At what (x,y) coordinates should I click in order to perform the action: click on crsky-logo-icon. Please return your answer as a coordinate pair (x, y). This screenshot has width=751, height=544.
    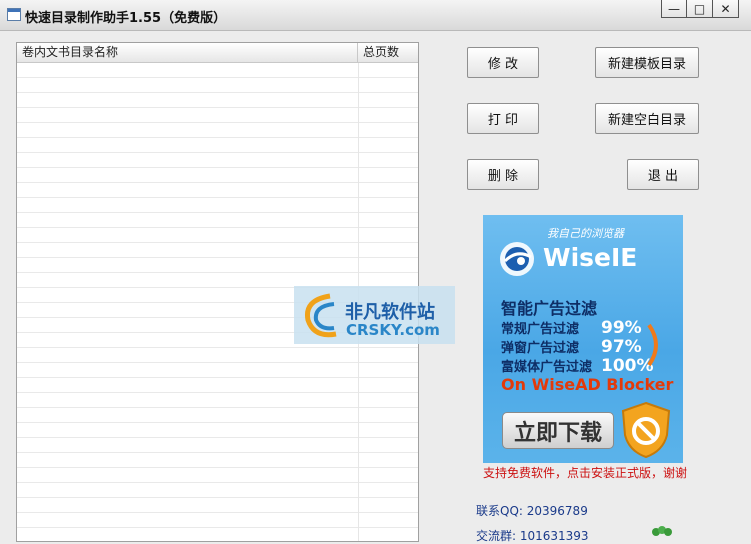
    Looking at the image, I should click on (320, 315).